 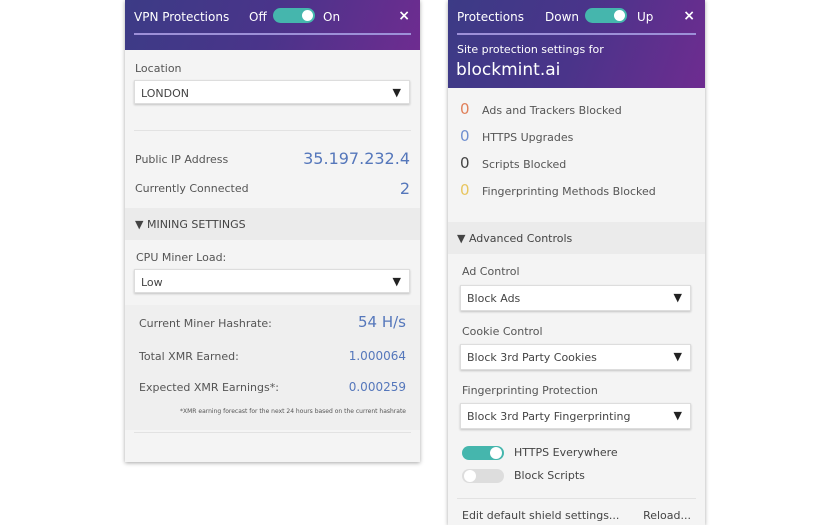 What do you see at coordinates (377, 356) in the screenshot?
I see `earned-value: 1.000064` at bounding box center [377, 356].